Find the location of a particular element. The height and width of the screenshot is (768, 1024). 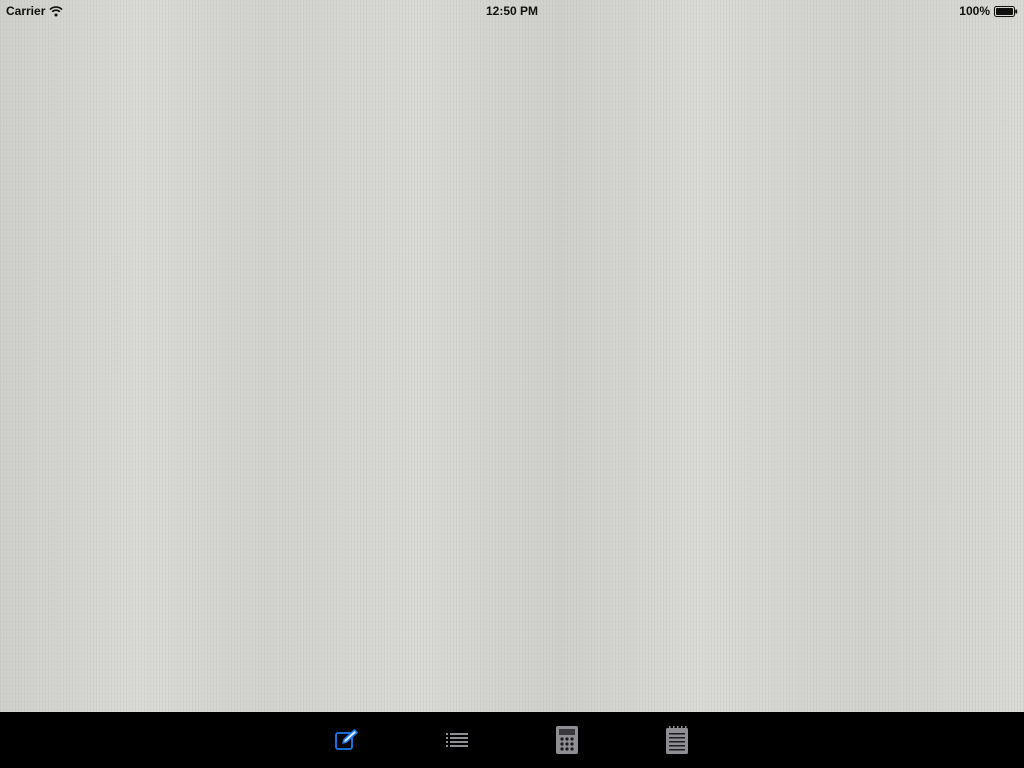

list-icon is located at coordinates (457, 740).